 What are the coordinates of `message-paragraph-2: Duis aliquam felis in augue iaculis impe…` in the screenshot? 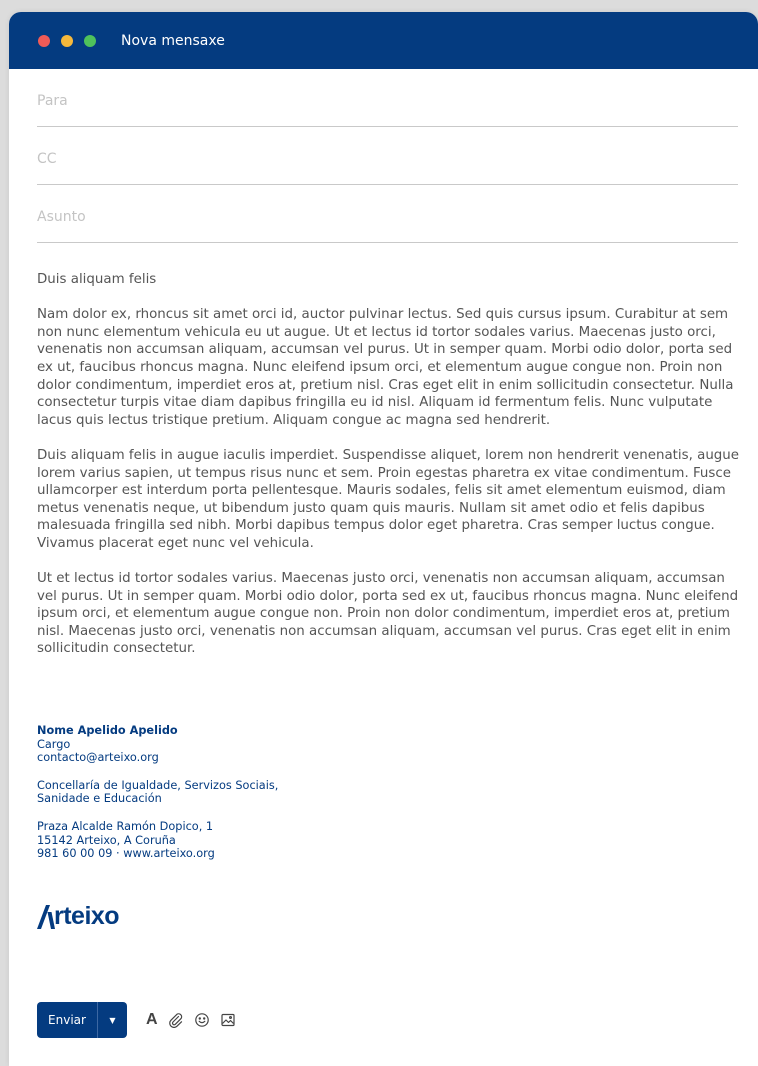 It's located at (388, 499).